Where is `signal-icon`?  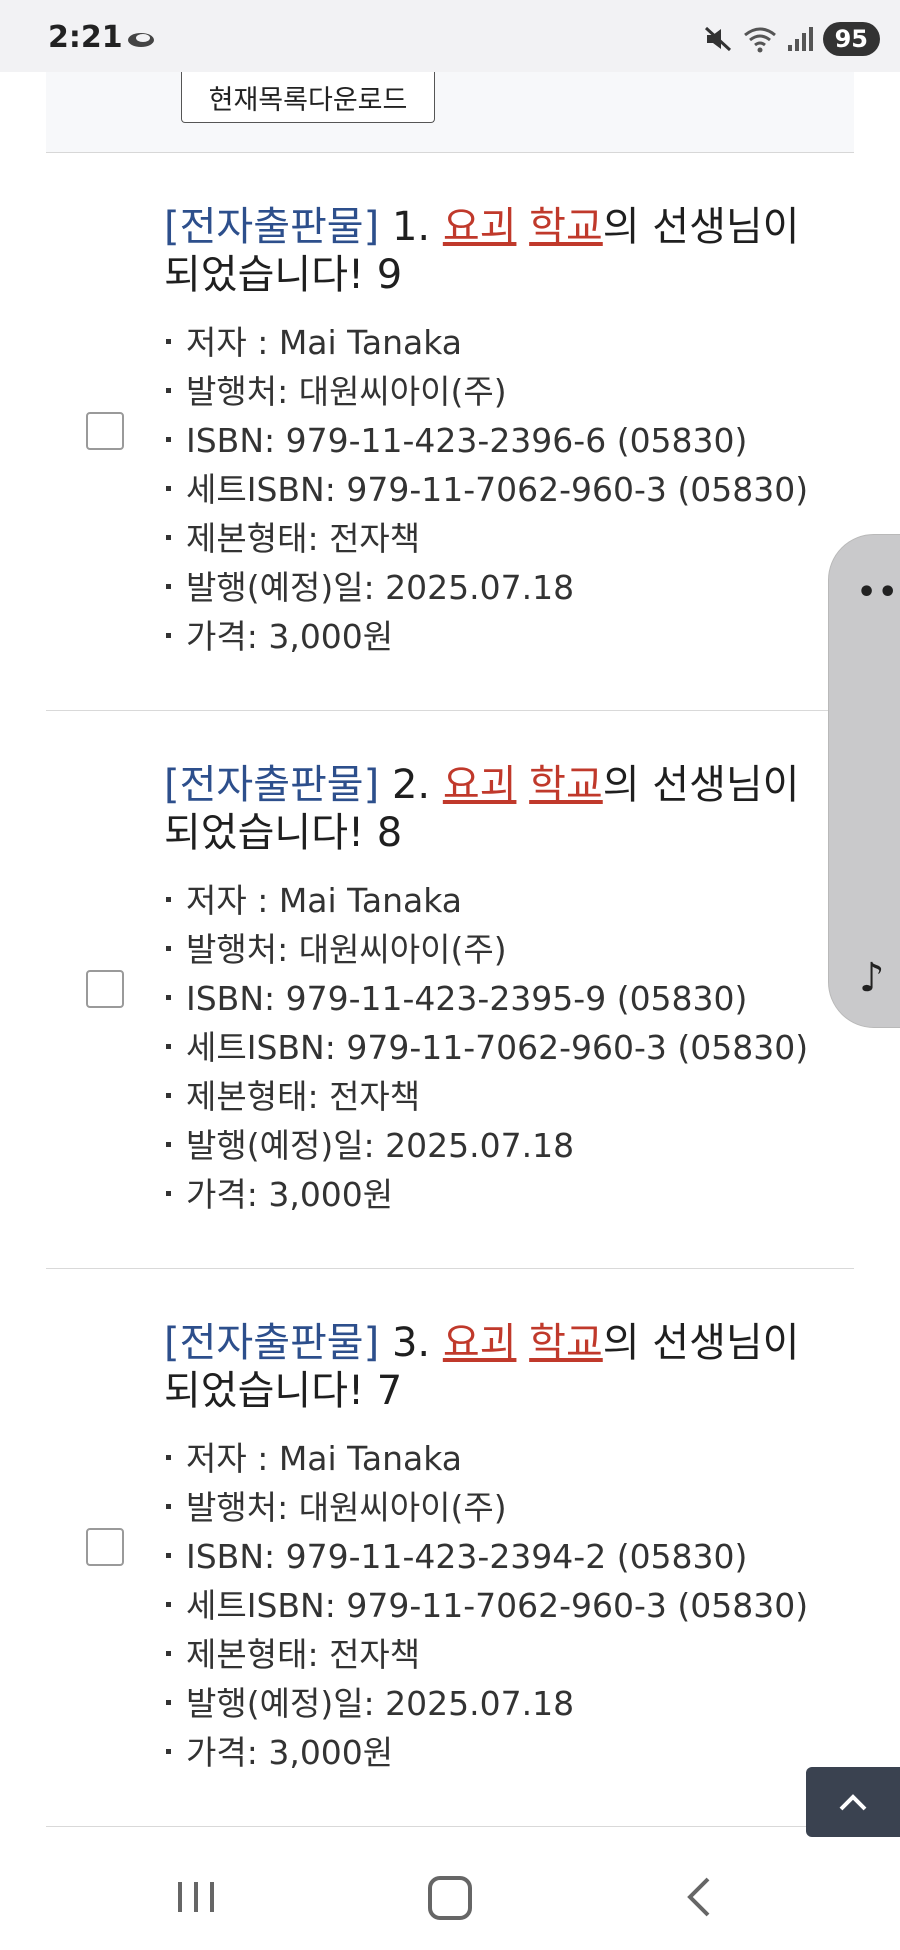
signal-icon is located at coordinates (800, 39).